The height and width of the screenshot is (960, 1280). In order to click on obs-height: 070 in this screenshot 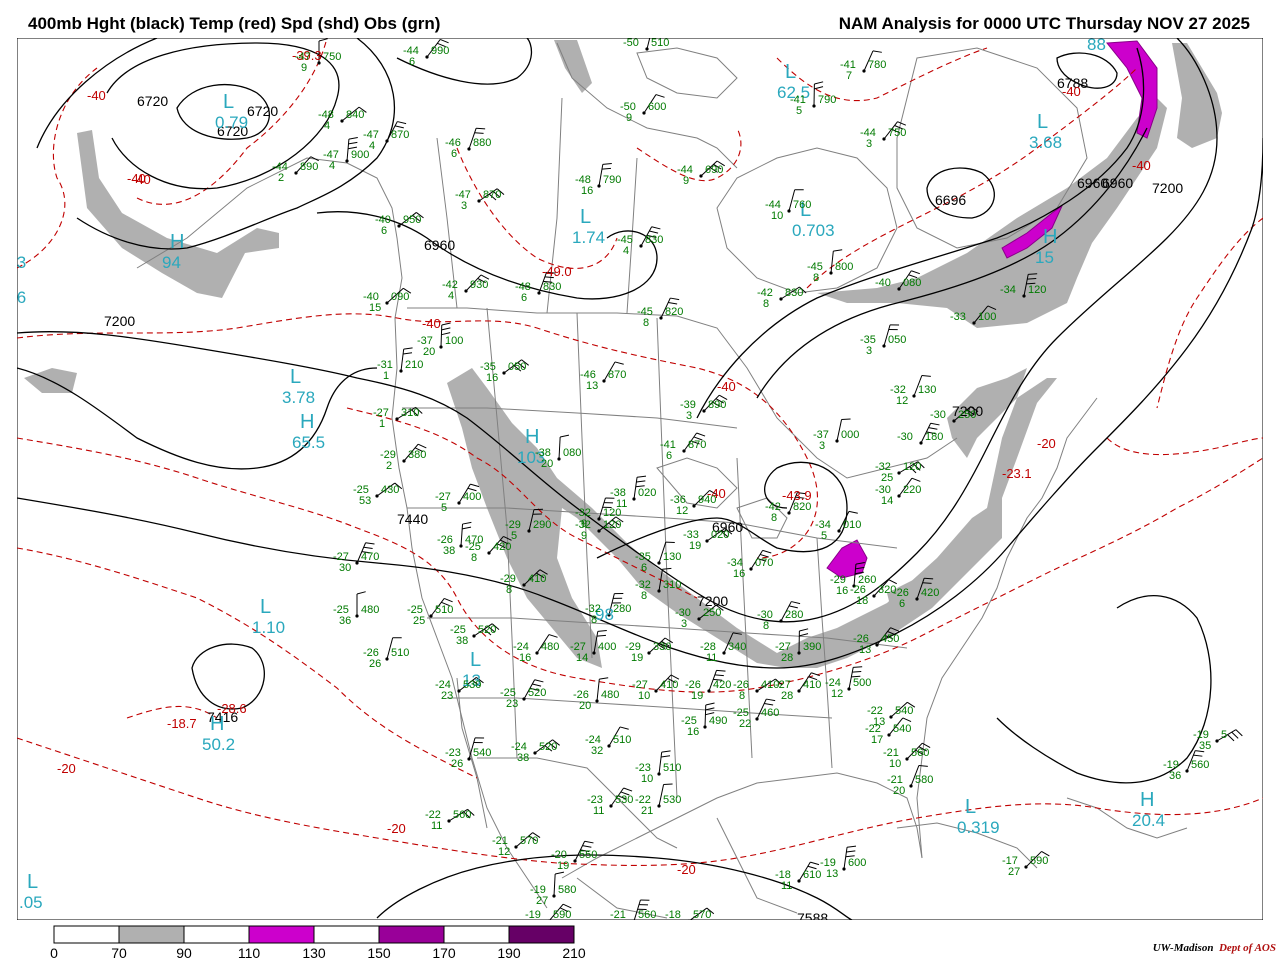, I will do `click(764, 563)`.